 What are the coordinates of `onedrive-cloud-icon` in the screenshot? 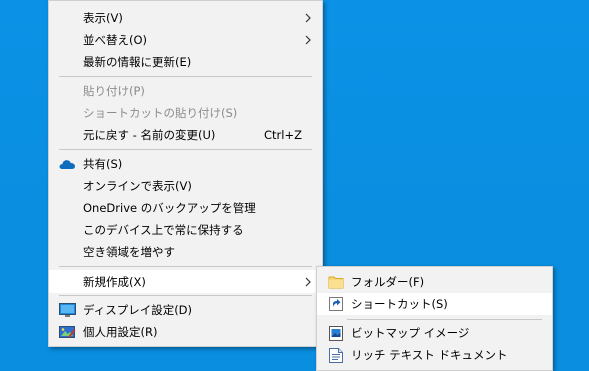 It's located at (67, 164).